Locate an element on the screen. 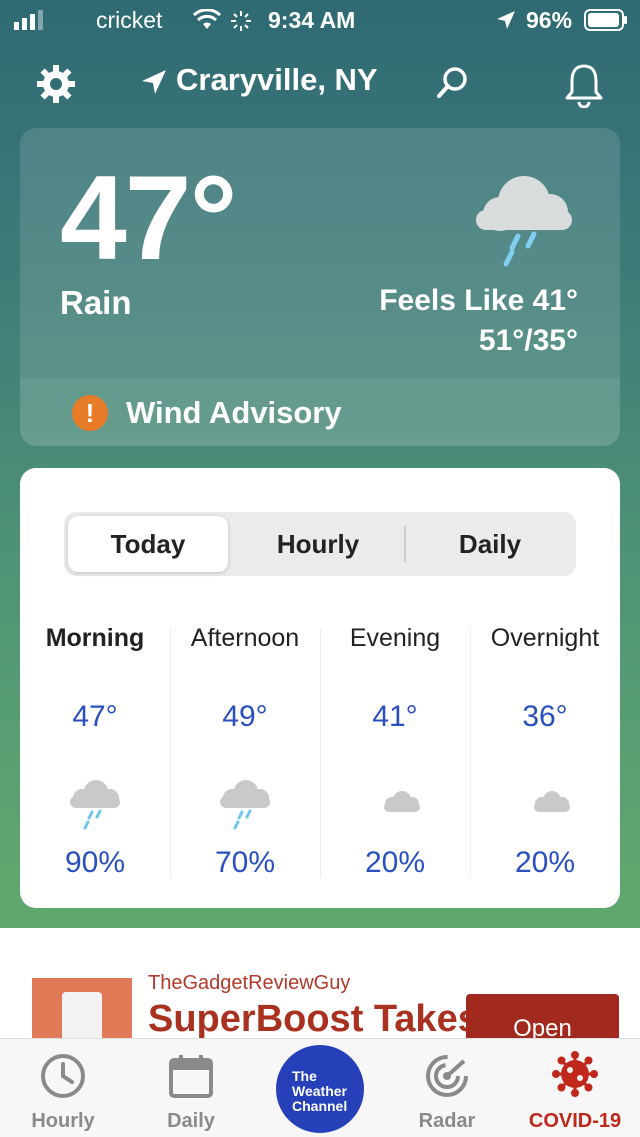  weather-channel-logo-button: The Weather Channel is located at coordinates (320, 1089).